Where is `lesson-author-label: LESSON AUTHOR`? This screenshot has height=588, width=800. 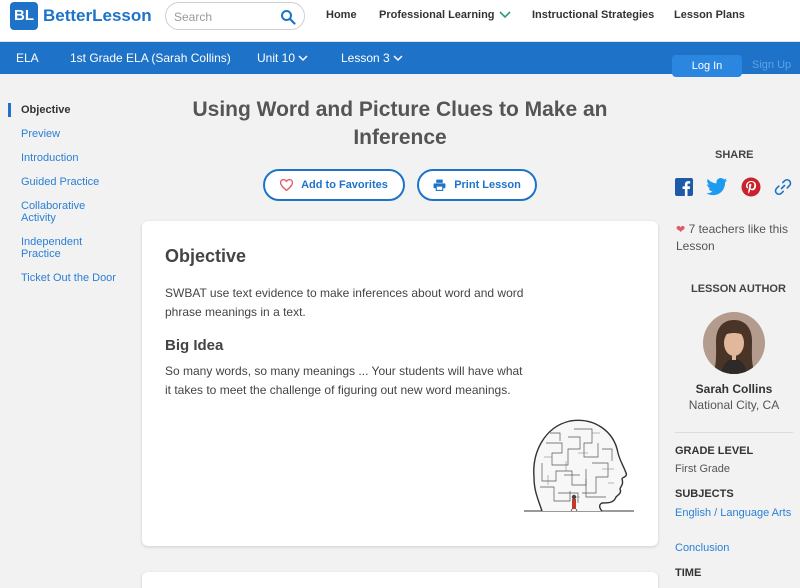
lesson-author-label: LESSON AUTHOR is located at coordinates (738, 289).